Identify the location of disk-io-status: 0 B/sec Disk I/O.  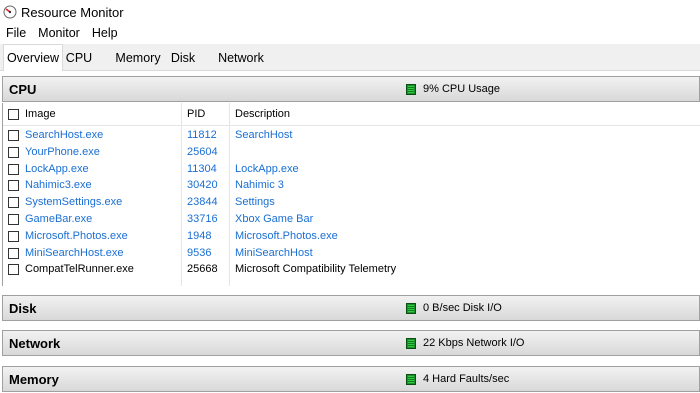
(462, 308).